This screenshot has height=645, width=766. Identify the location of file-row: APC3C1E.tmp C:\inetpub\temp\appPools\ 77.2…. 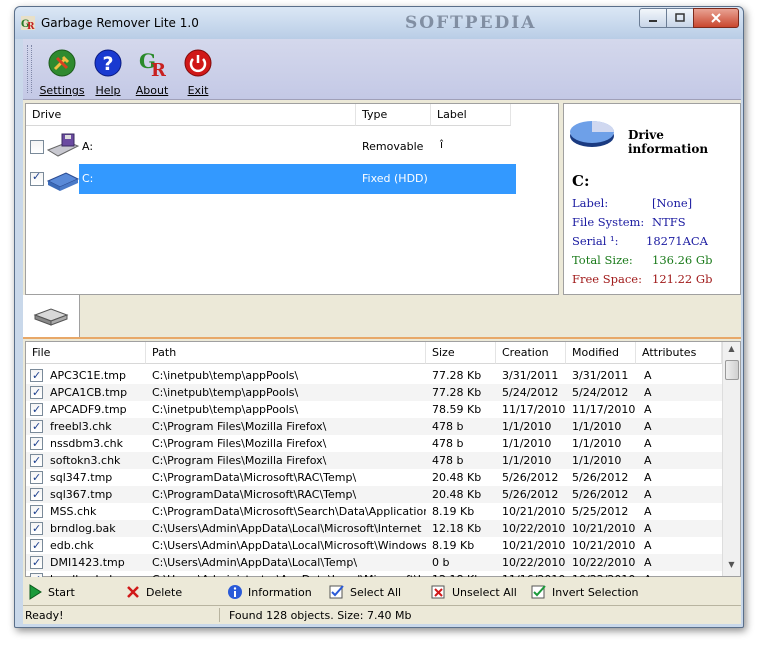
(374, 375).